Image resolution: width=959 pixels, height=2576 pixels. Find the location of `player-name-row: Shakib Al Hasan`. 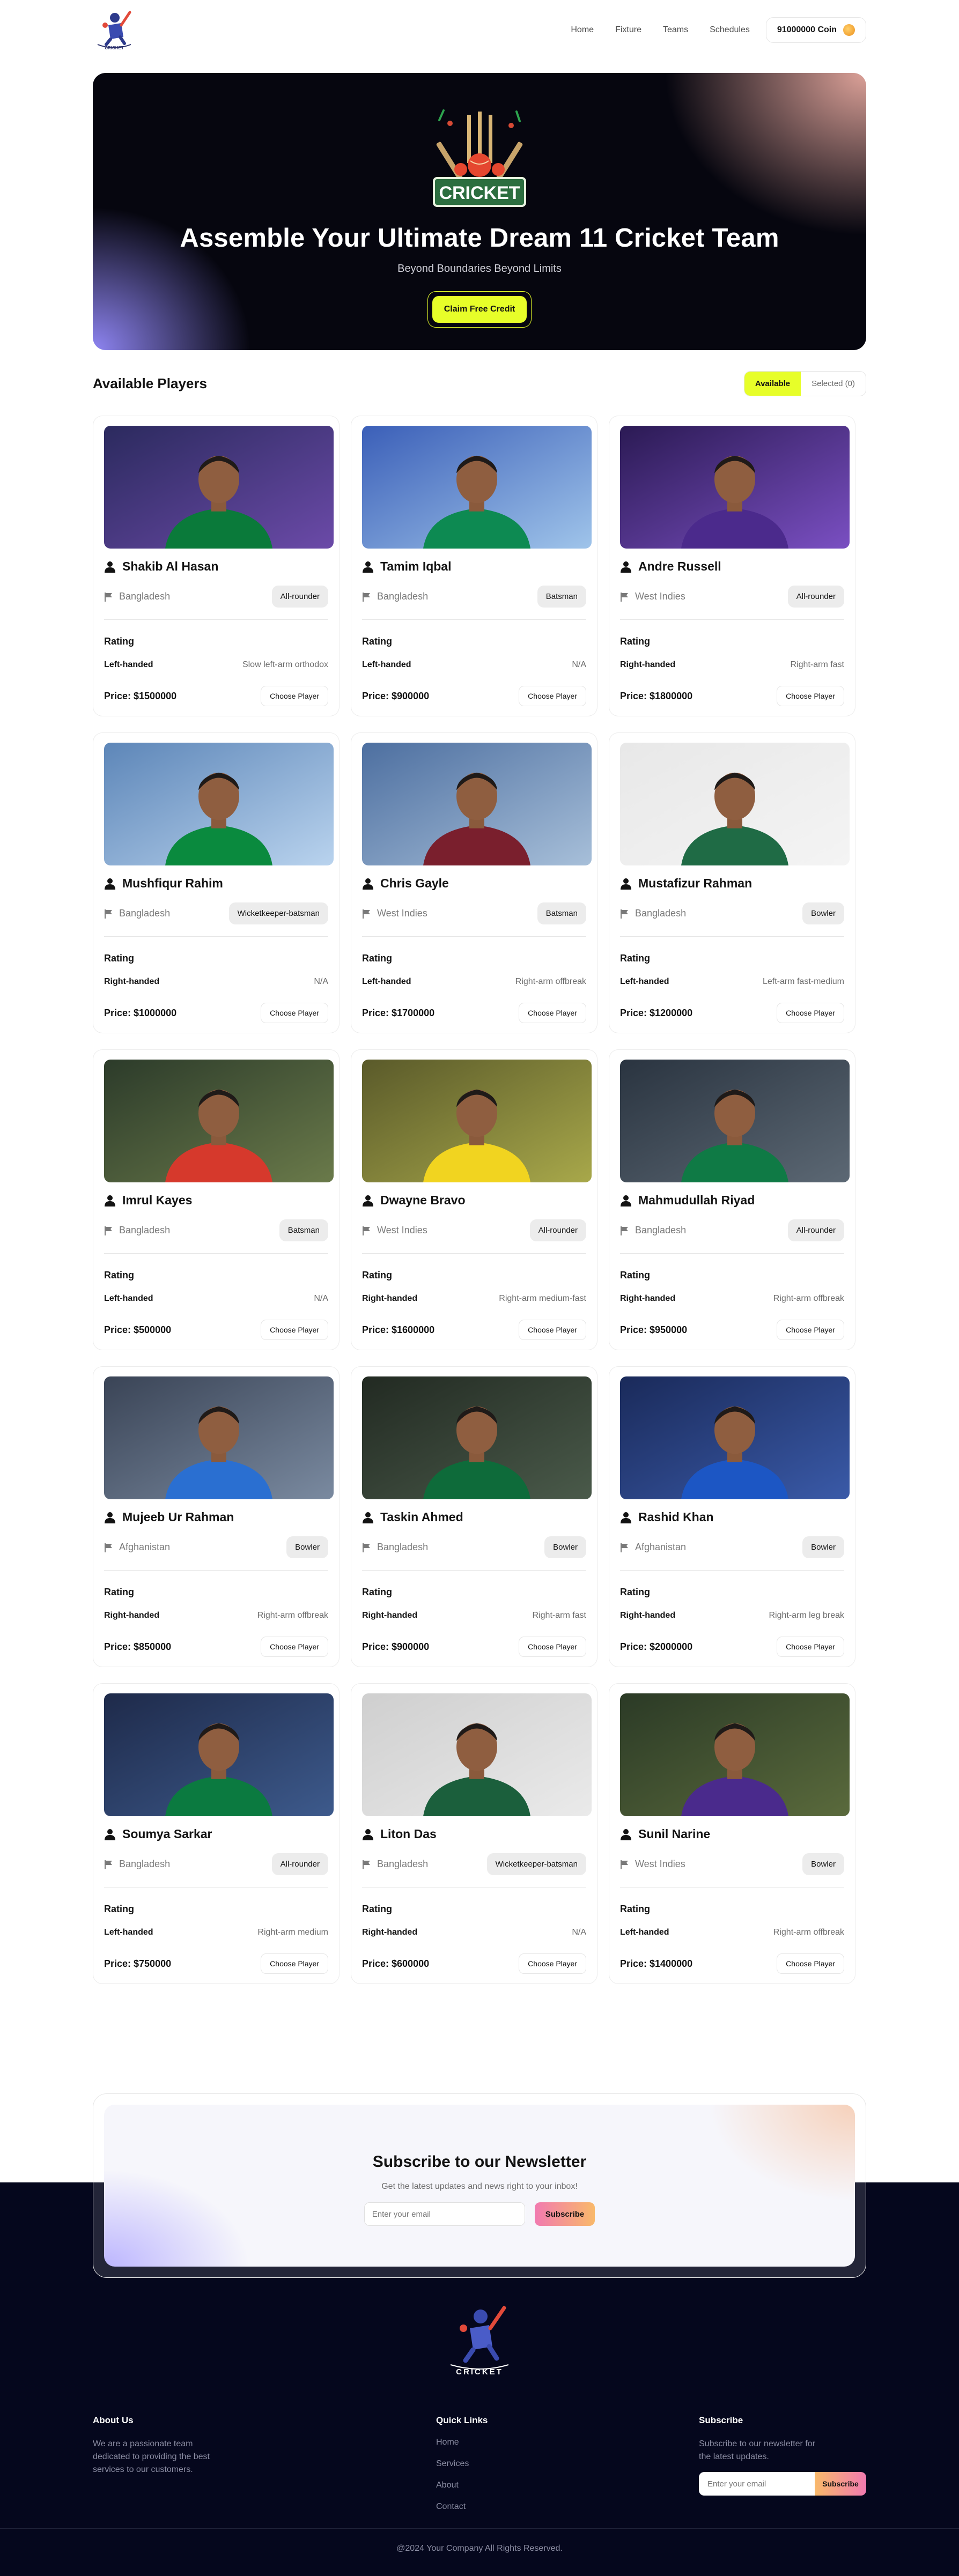

player-name-row: Shakib Al Hasan is located at coordinates (216, 566).